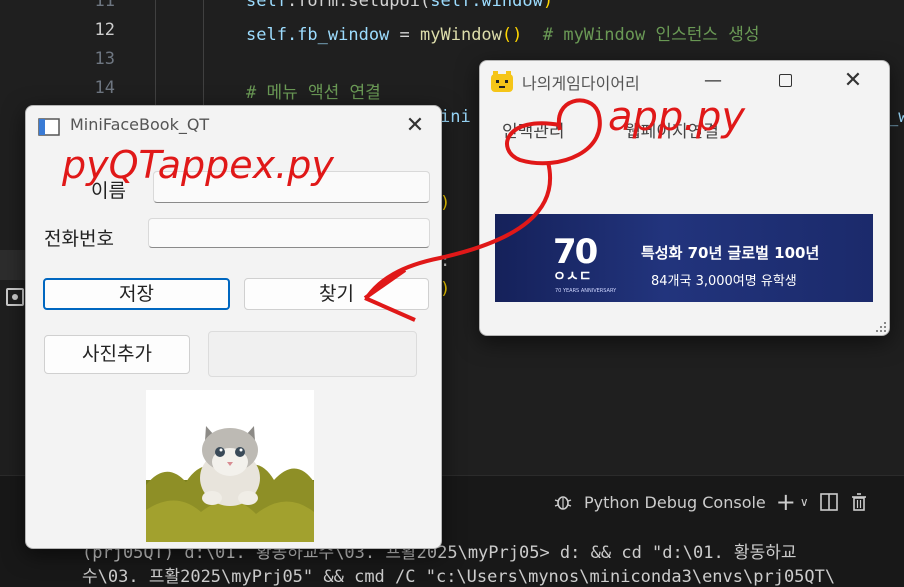  Describe the element at coordinates (336, 294) in the screenshot. I see `find-button: 찾기` at that location.